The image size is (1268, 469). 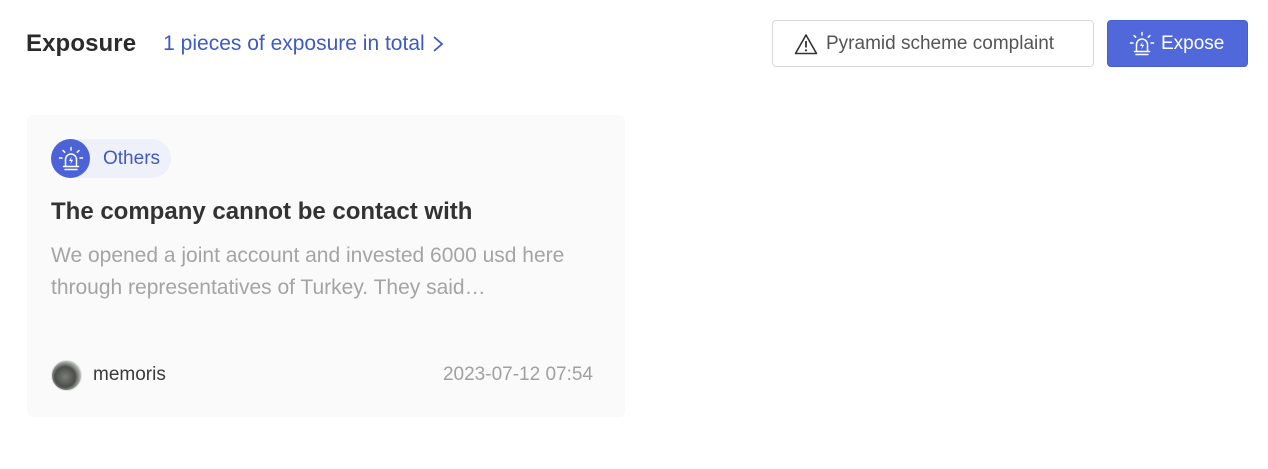 I want to click on total-exposure-link: 1 pieces of exposure in total, so click(x=304, y=44).